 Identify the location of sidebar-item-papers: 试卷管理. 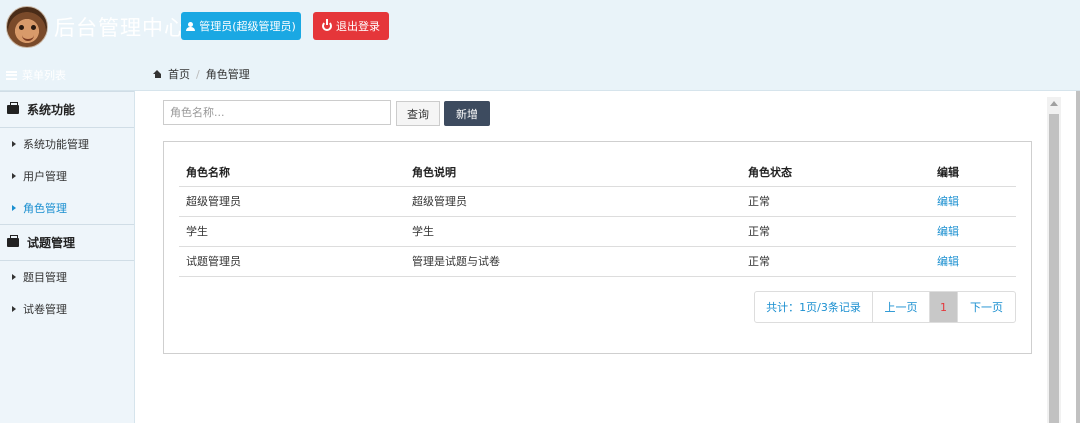
(67, 309).